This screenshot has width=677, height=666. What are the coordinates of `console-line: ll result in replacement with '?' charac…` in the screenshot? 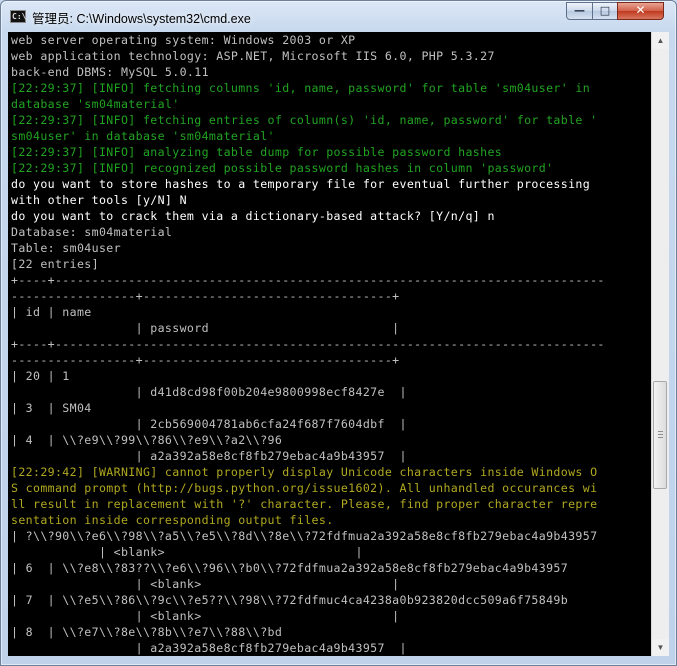 It's located at (304, 504).